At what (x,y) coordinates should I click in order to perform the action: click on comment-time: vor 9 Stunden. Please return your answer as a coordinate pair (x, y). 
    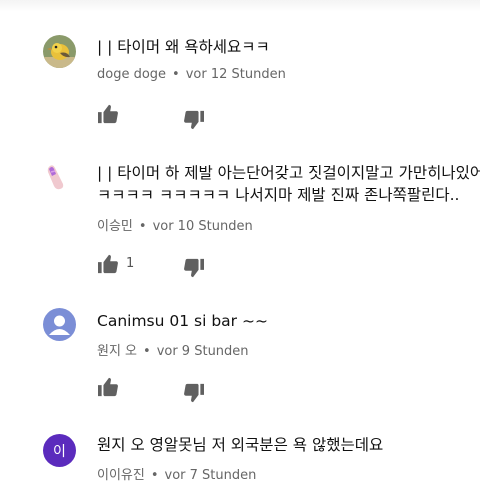
    Looking at the image, I should click on (203, 351).